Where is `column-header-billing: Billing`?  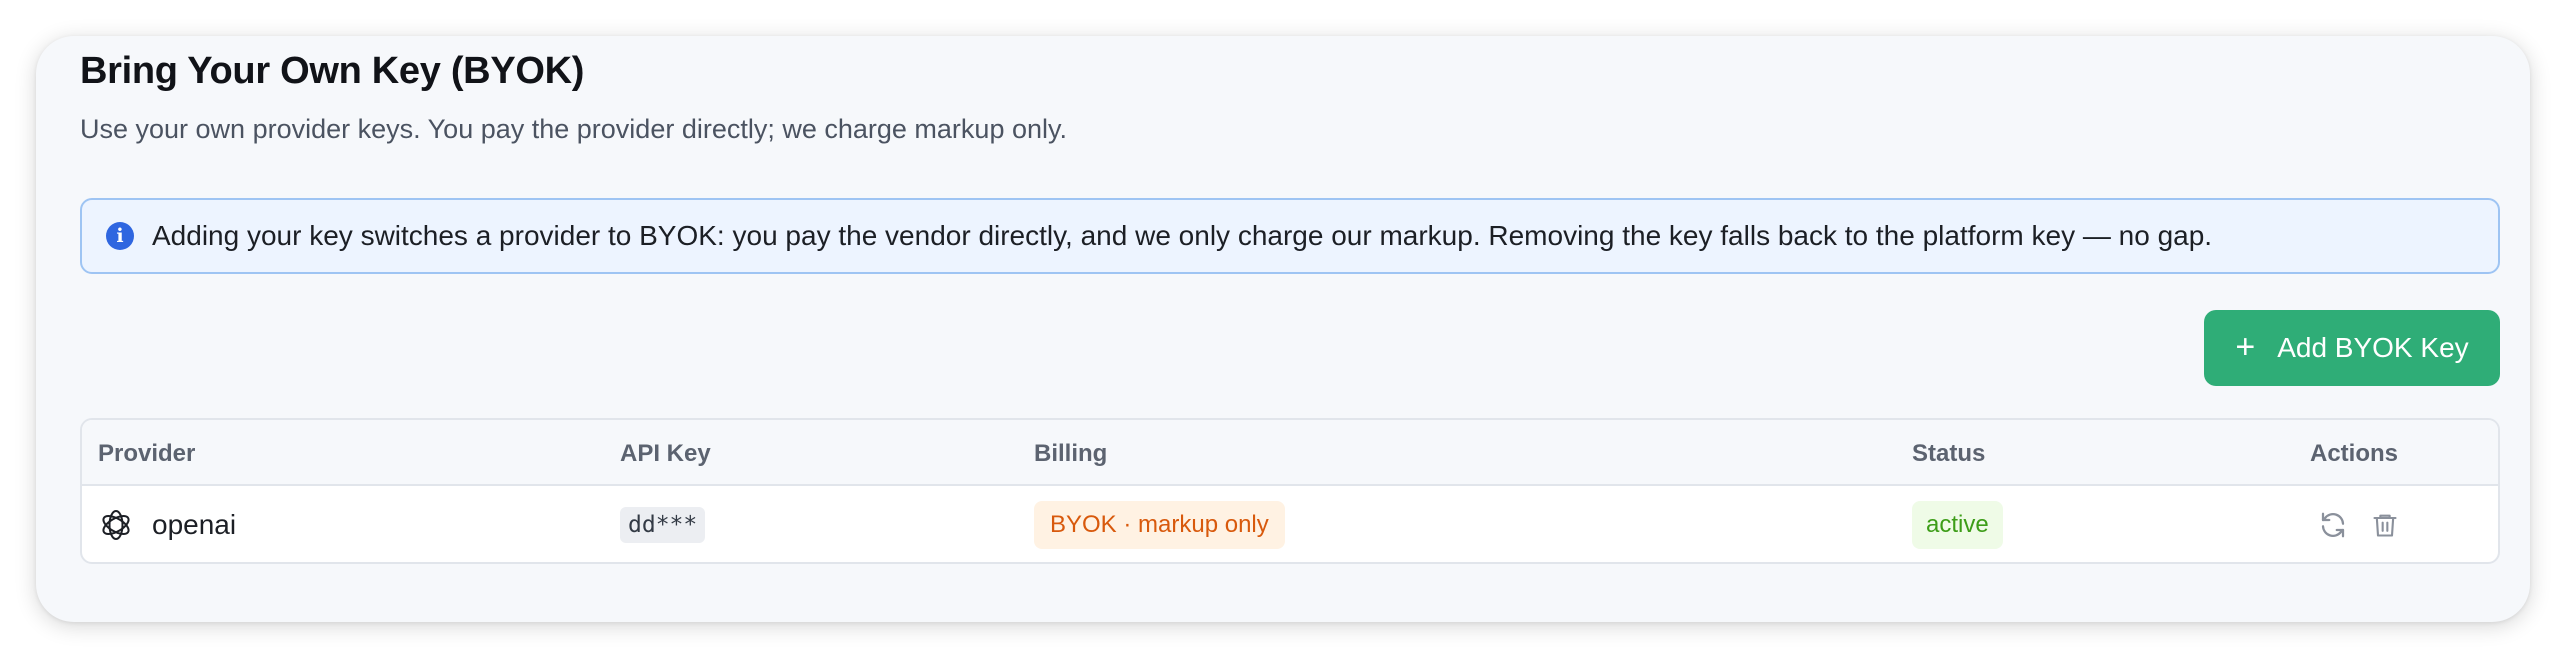 column-header-billing: Billing is located at coordinates (1071, 453).